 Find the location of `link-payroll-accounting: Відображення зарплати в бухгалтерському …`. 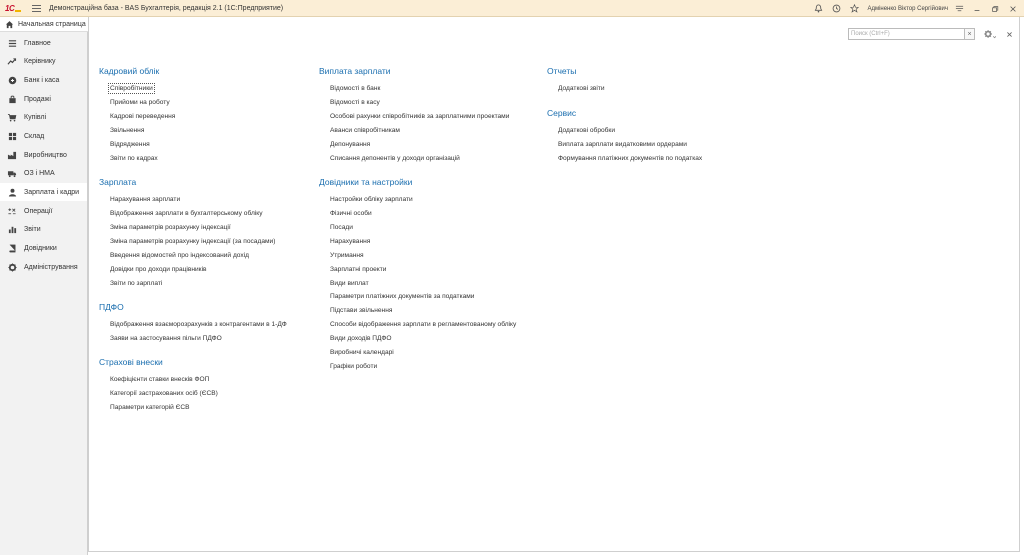

link-payroll-accounting: Відображення зарплати в бухгалтерському … is located at coordinates (186, 213).